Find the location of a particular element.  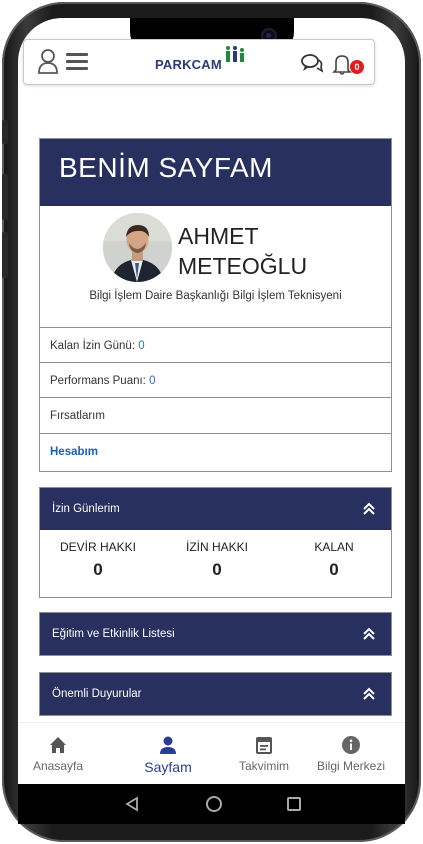

stat-label: KALAN is located at coordinates (334, 547).